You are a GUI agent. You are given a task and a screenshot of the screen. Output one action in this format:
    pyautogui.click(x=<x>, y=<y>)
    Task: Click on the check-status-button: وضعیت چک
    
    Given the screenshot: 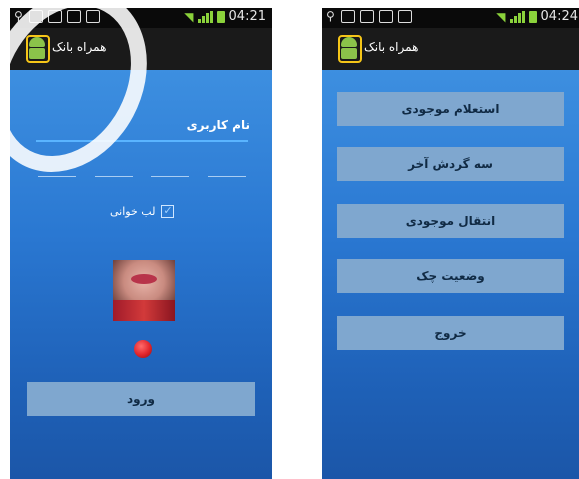 What is the action you would take?
    pyautogui.click(x=450, y=276)
    